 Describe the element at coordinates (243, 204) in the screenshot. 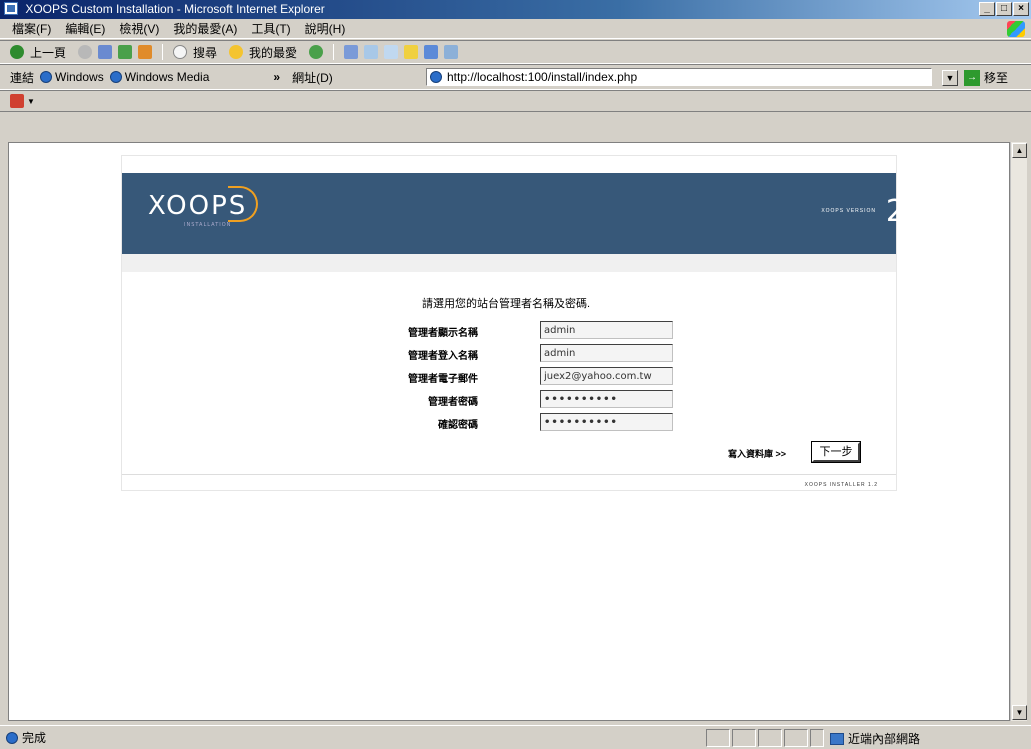

I see `logo-arc-icon` at that location.